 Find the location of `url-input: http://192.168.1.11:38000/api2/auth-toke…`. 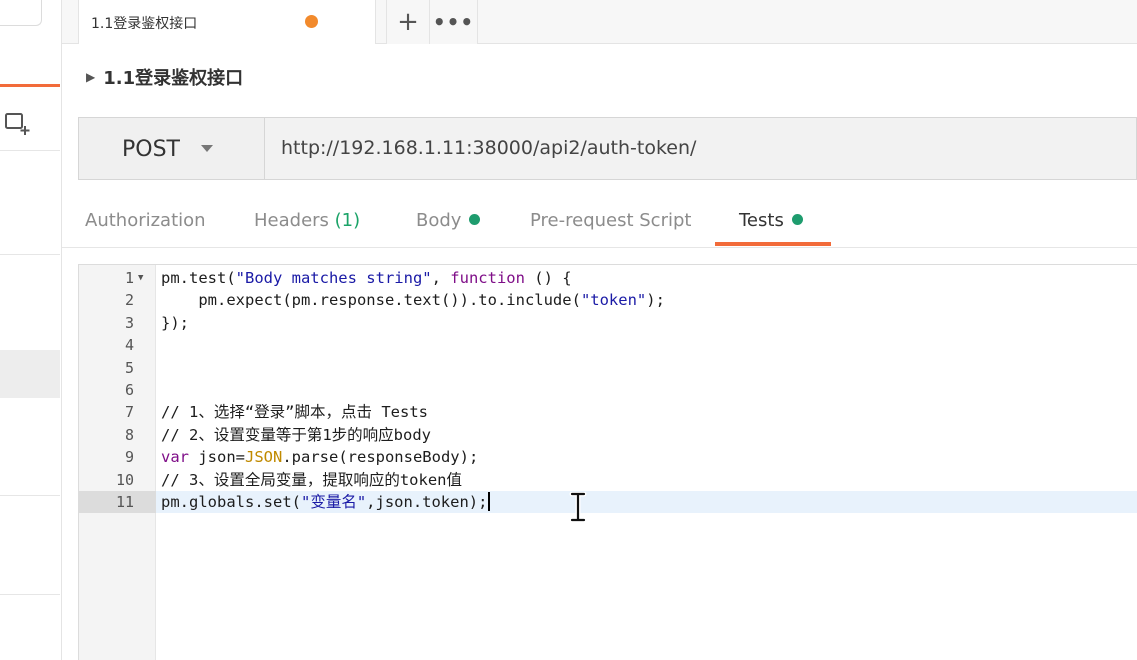

url-input: http://192.168.1.11:38000/api2/auth-toke… is located at coordinates (488, 148).